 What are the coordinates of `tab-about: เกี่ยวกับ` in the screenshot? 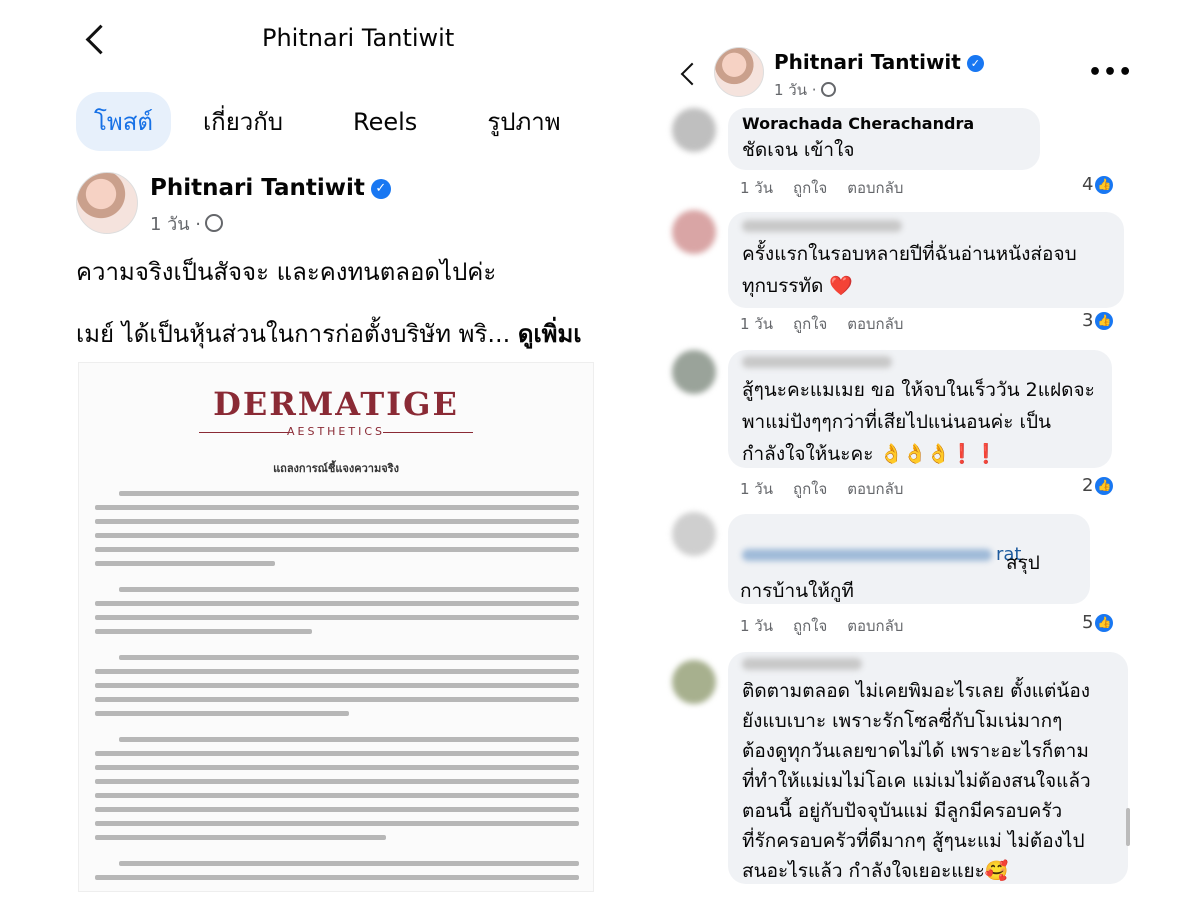 It's located at (243, 121).